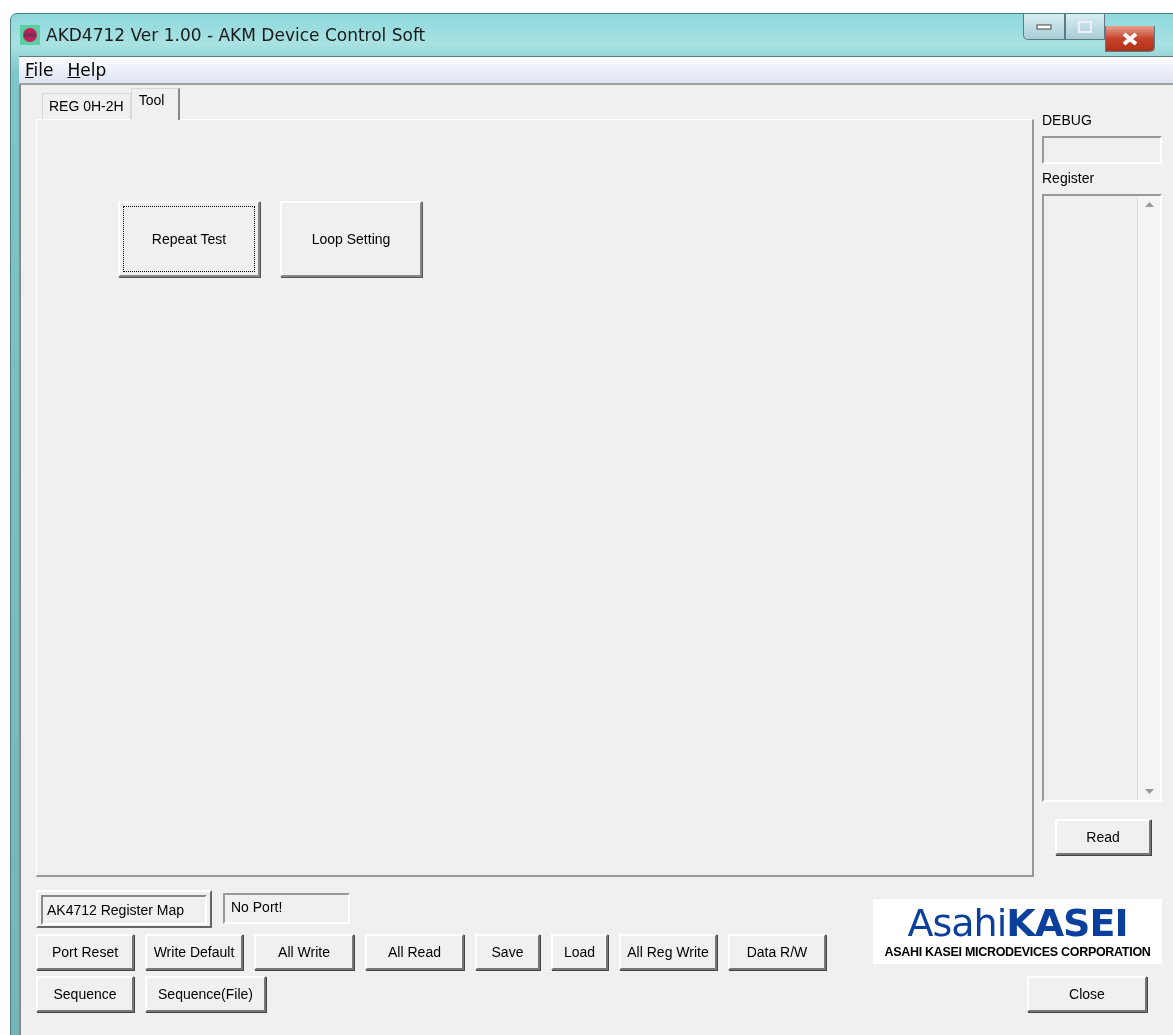 This screenshot has height=1035, width=1173. I want to click on tab: REG 0H-2H, so click(86, 106).